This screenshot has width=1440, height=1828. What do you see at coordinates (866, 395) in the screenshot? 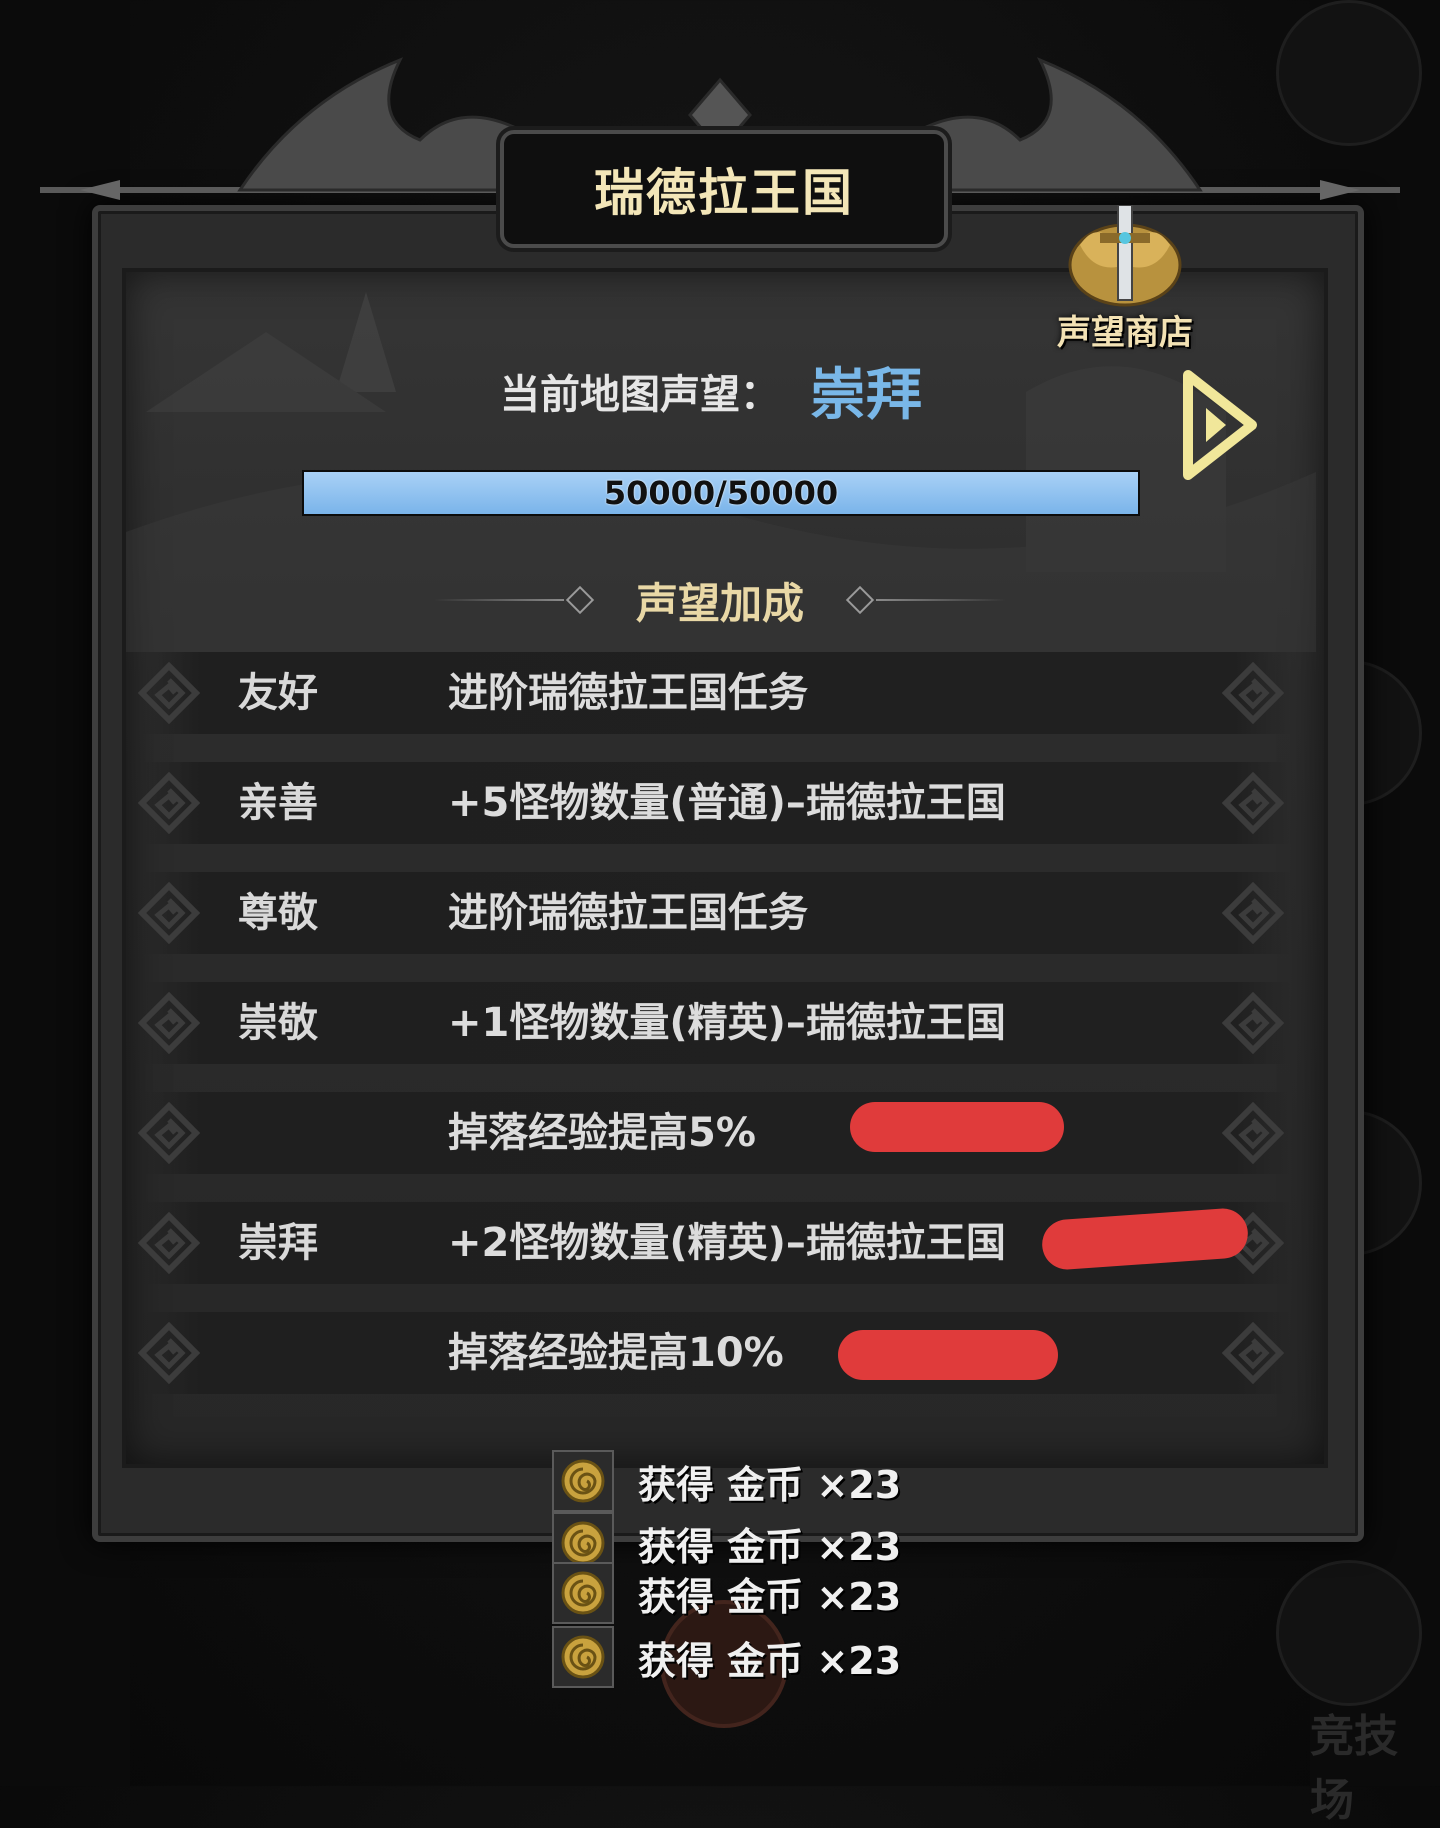
I see `reputation-value: 崇拜` at bounding box center [866, 395].